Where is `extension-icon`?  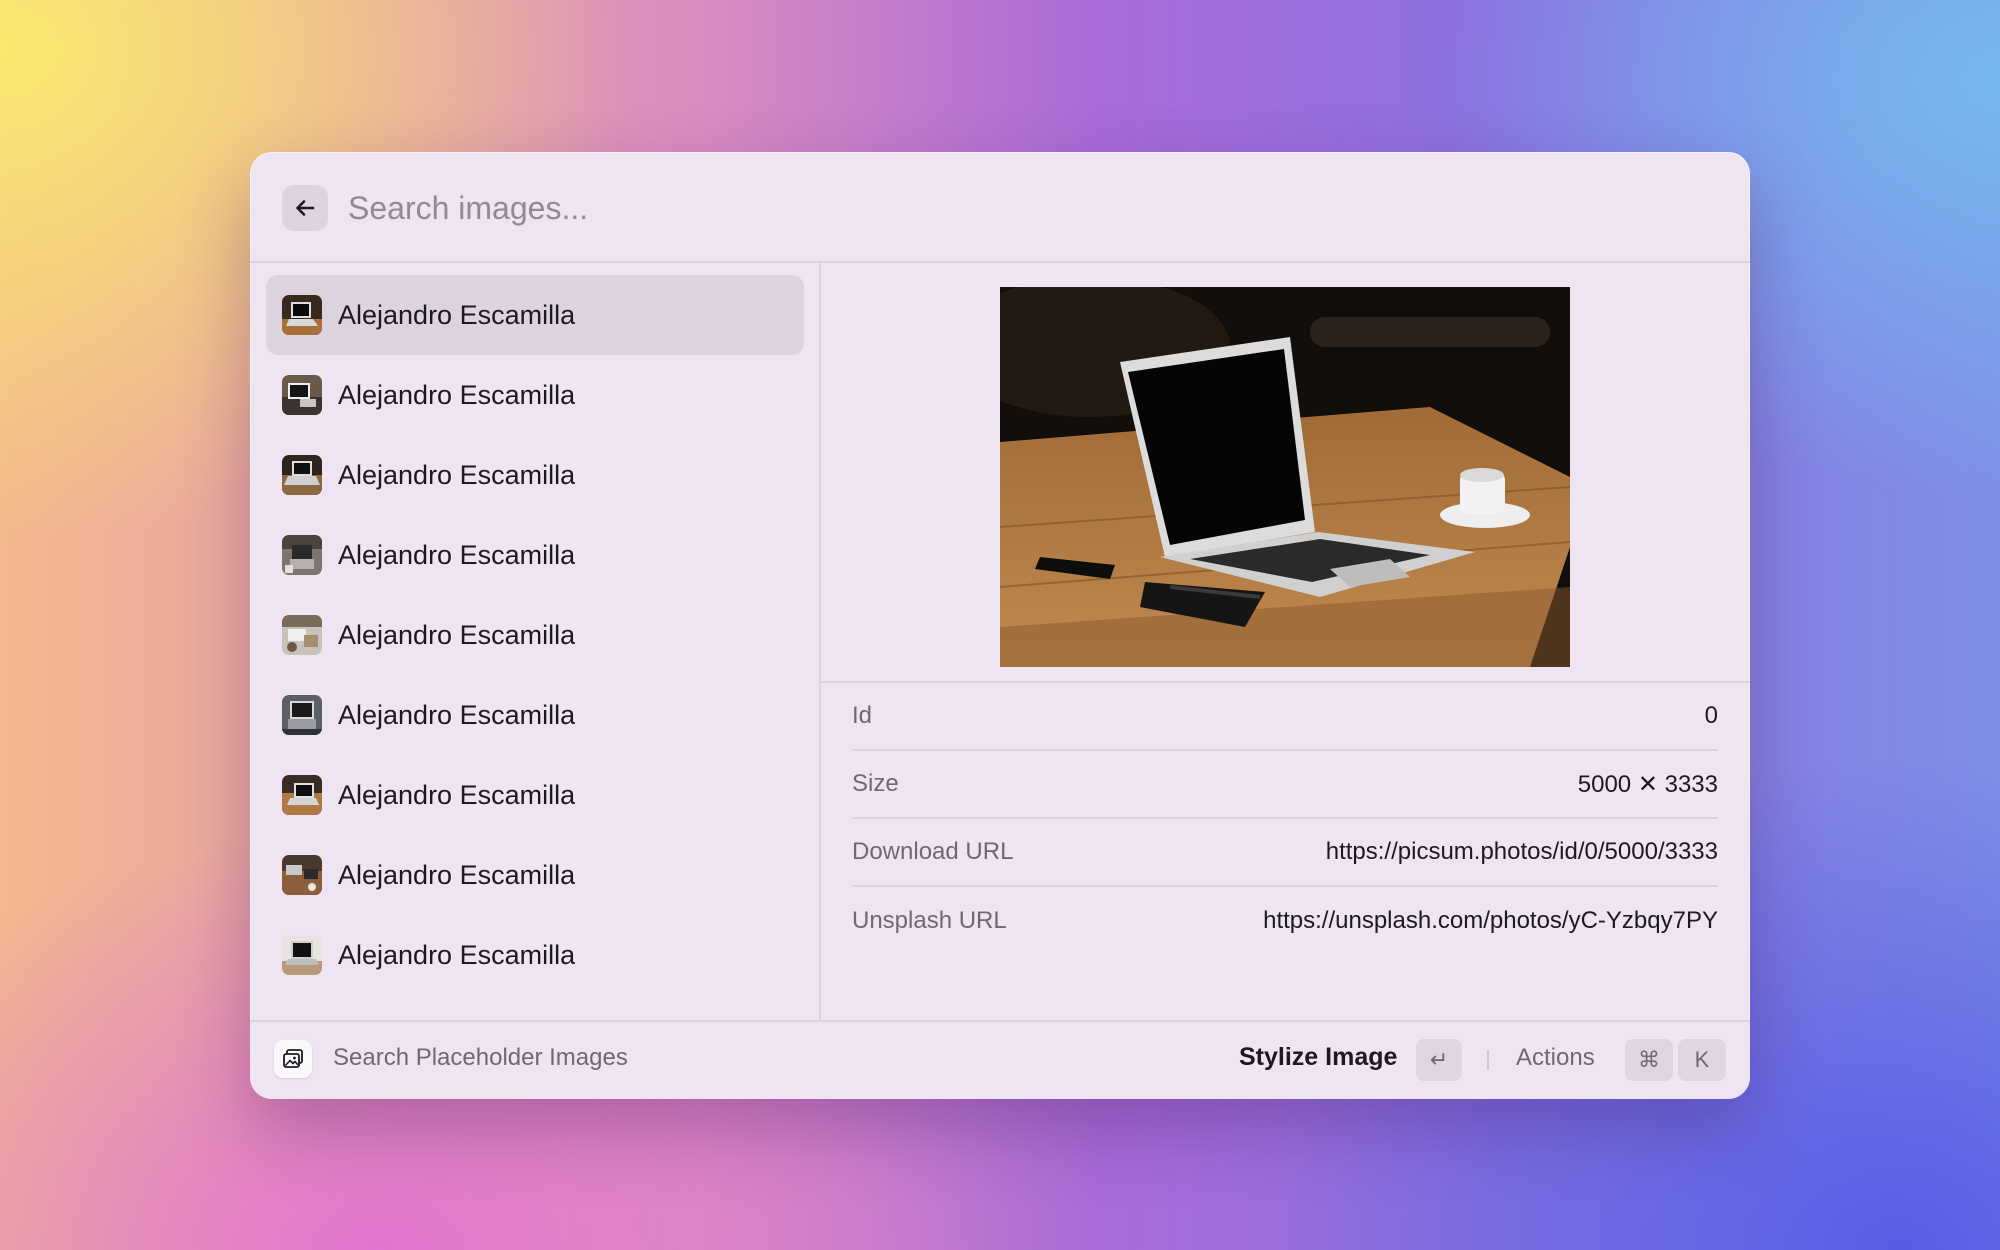 extension-icon is located at coordinates (293, 1059).